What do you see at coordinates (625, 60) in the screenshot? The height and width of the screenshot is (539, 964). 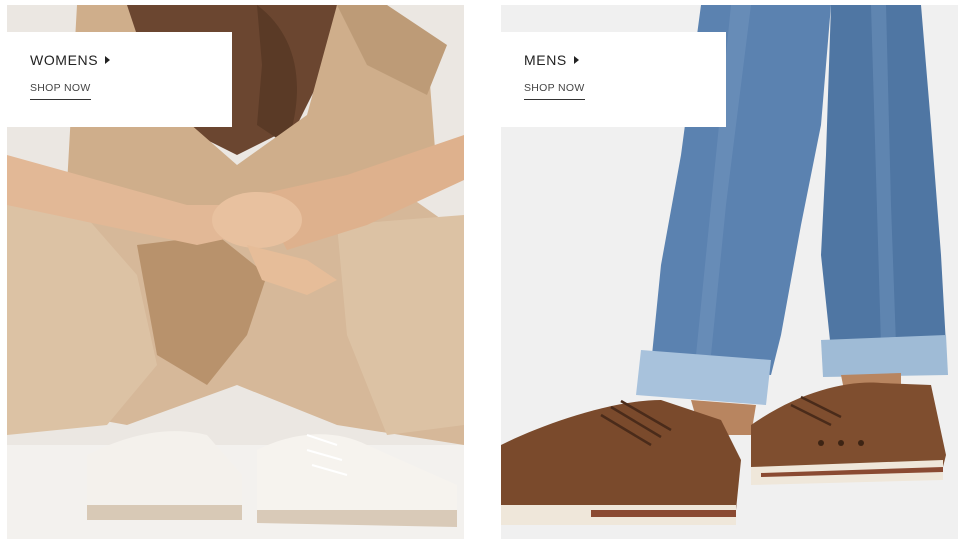 I see `mens-category-link: MENS` at bounding box center [625, 60].